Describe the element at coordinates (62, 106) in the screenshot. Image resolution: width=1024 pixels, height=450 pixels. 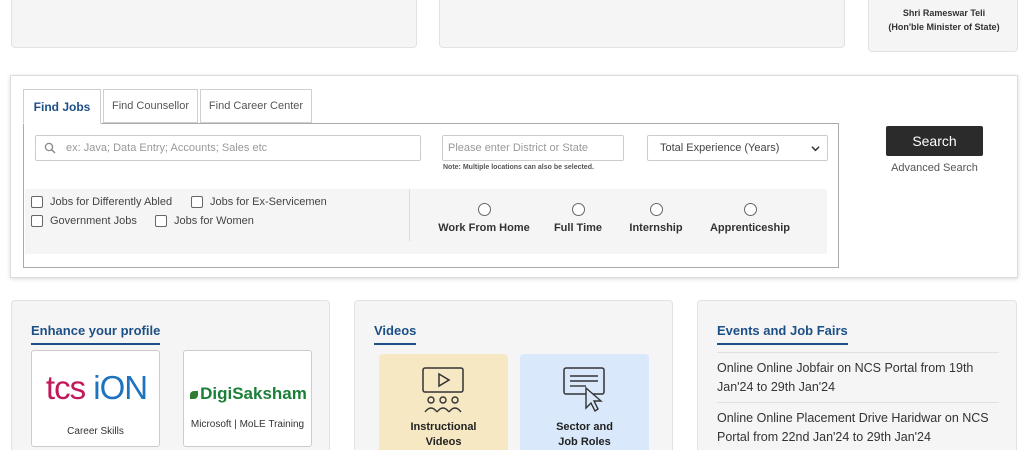
I see `tab-find-jobs: Find Jobs` at that location.